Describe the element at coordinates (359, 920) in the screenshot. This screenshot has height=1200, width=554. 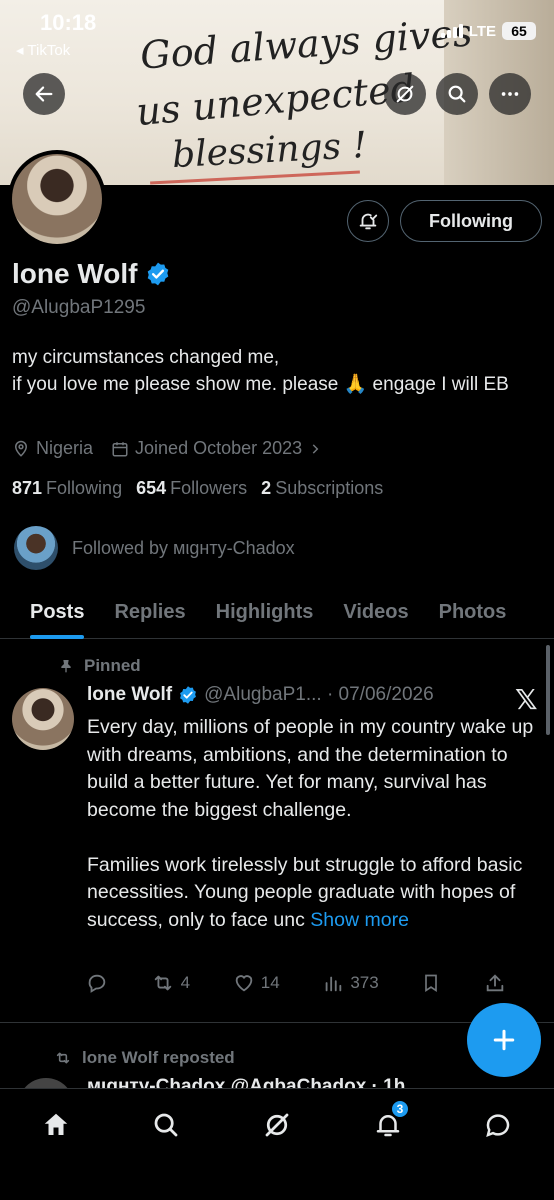
I see `show-more-link: Show more` at that location.